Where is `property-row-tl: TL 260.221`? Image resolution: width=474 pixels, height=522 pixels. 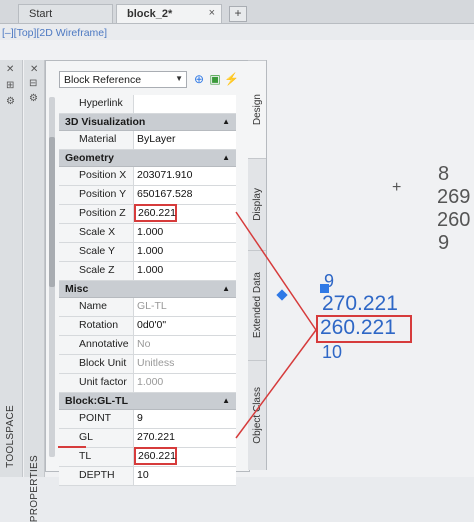 property-row-tl: TL 260.221 is located at coordinates (147, 457).